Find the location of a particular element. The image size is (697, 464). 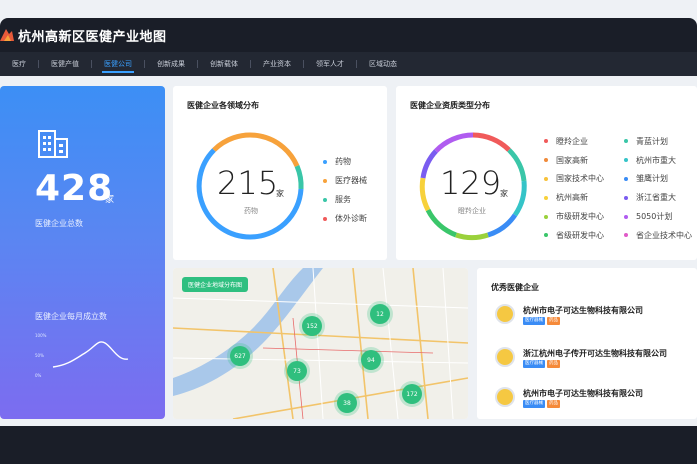

total-companies-label: 医健企业总数 is located at coordinates (59, 223).